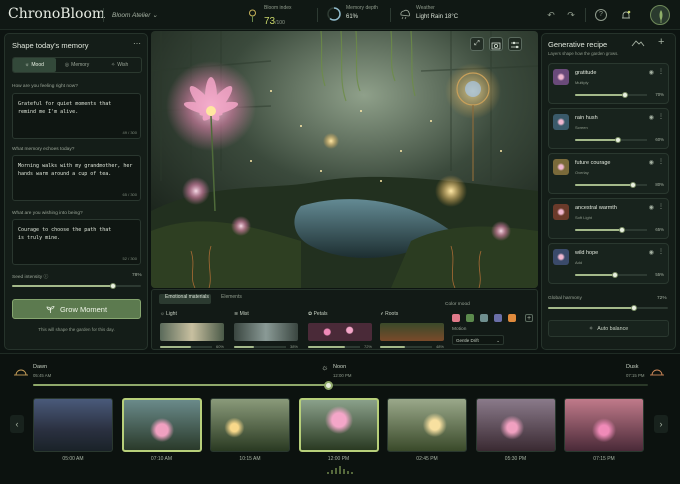  I want to click on next-frame-button: ›, so click(661, 424).